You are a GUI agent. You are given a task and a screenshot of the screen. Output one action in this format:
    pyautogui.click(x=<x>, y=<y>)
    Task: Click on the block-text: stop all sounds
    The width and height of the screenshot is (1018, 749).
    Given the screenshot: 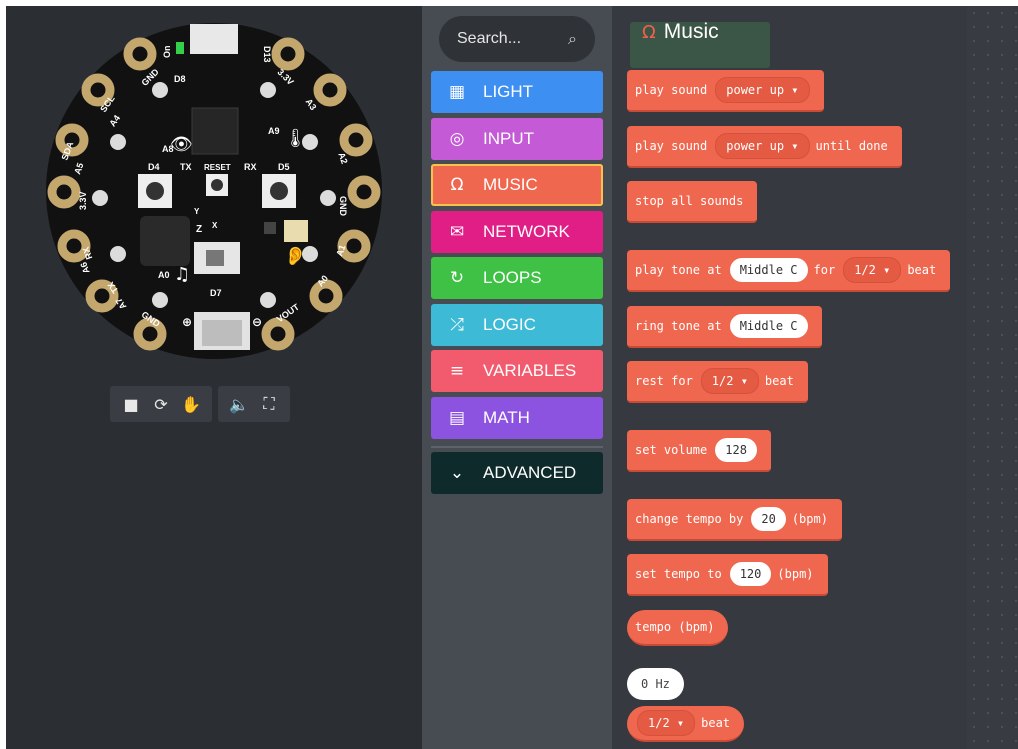 What is the action you would take?
    pyautogui.click(x=689, y=201)
    